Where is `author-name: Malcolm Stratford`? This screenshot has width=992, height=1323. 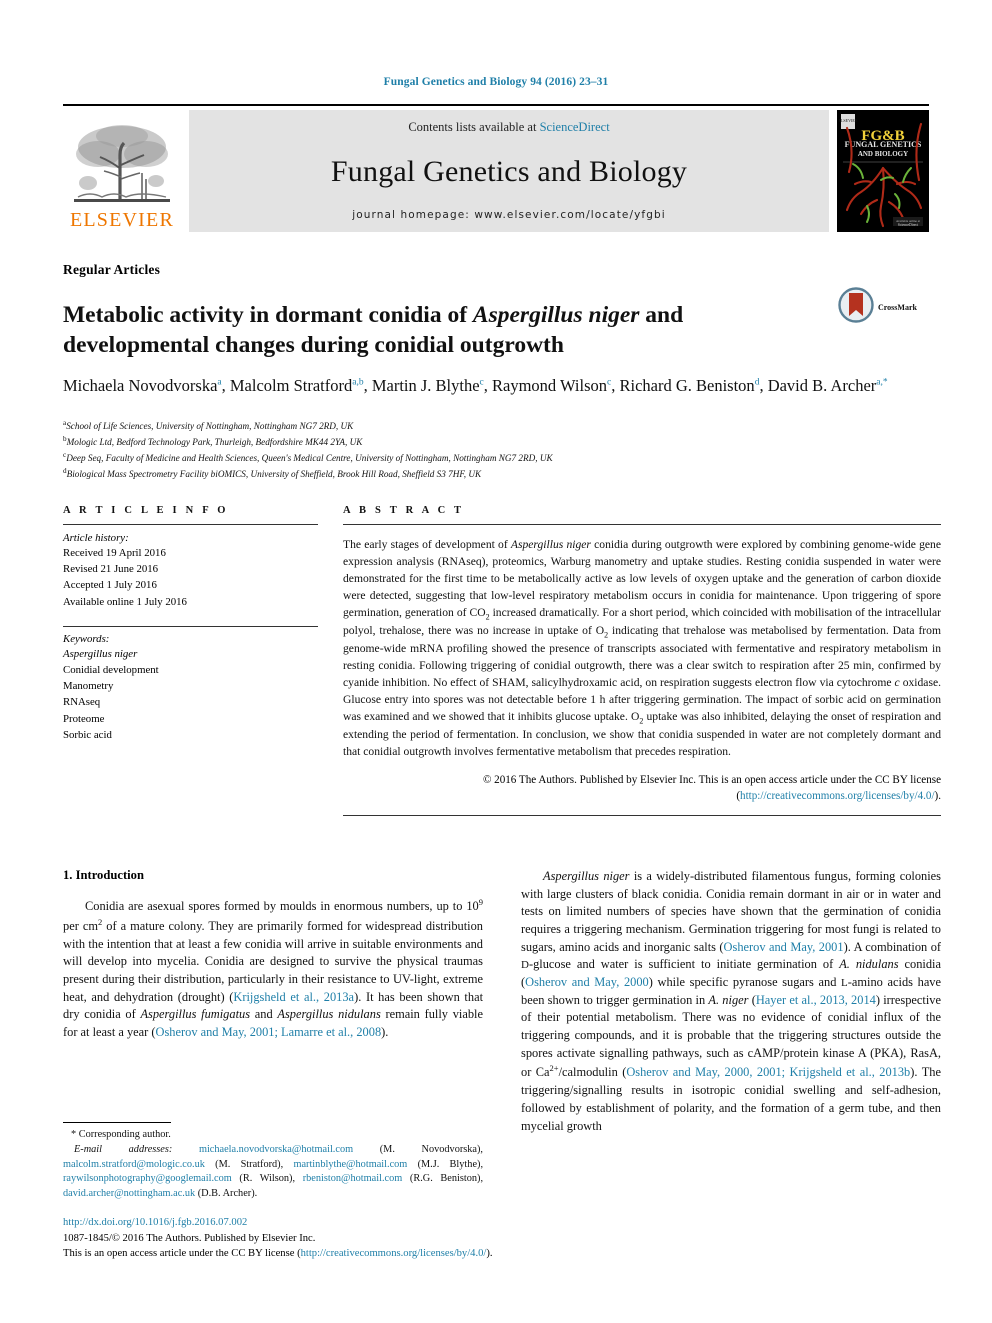
author-name: Malcolm Stratford is located at coordinates (291, 385).